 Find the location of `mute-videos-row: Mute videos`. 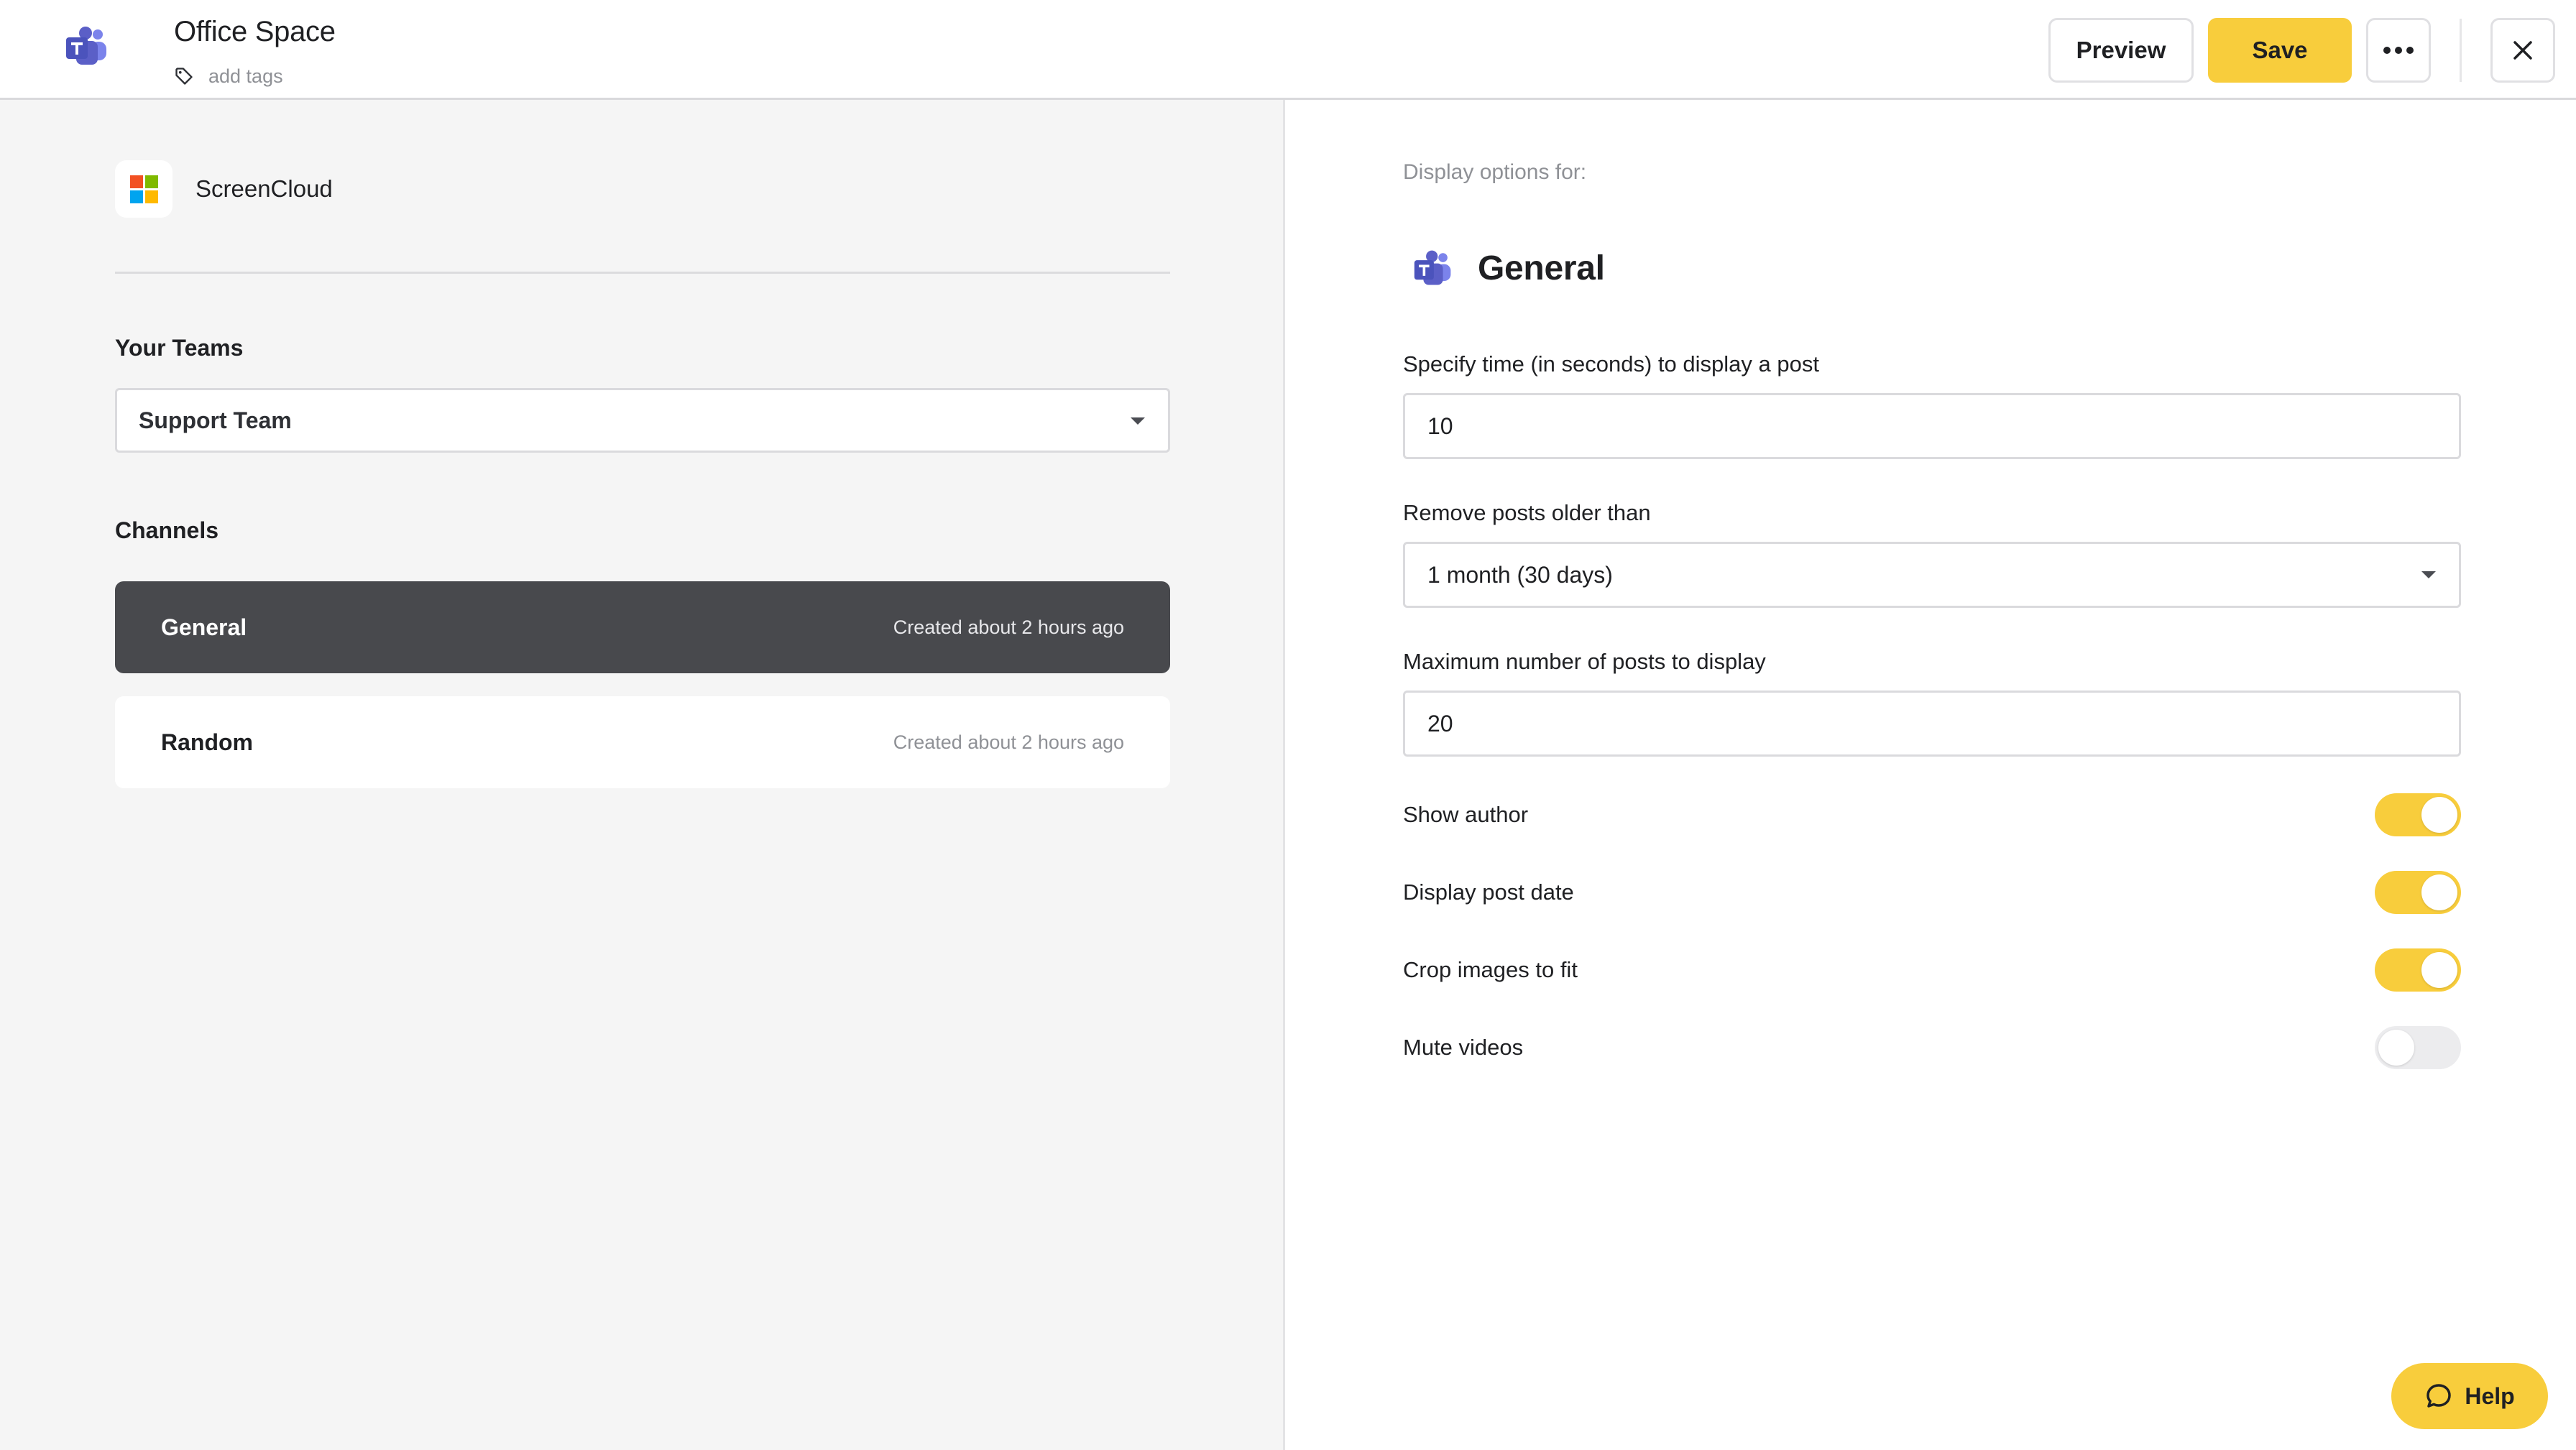

mute-videos-row: Mute videos is located at coordinates (1932, 1048).